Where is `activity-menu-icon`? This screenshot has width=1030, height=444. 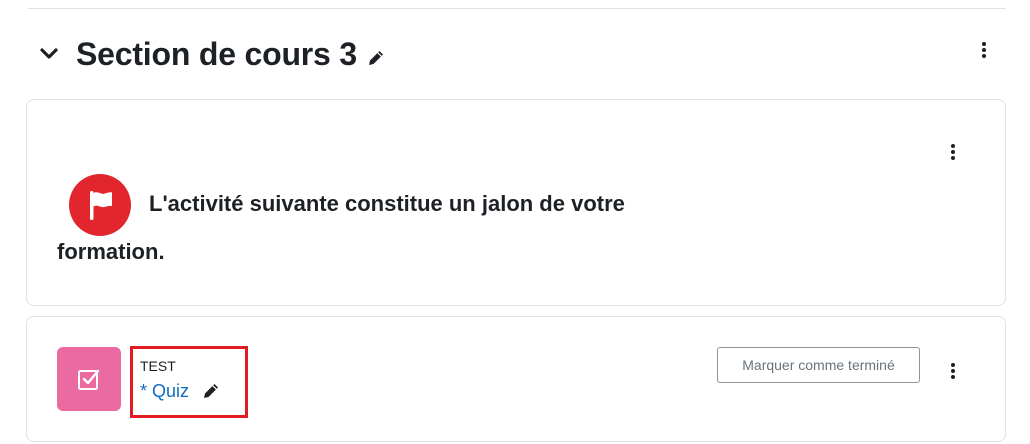
activity-menu-icon is located at coordinates (953, 371).